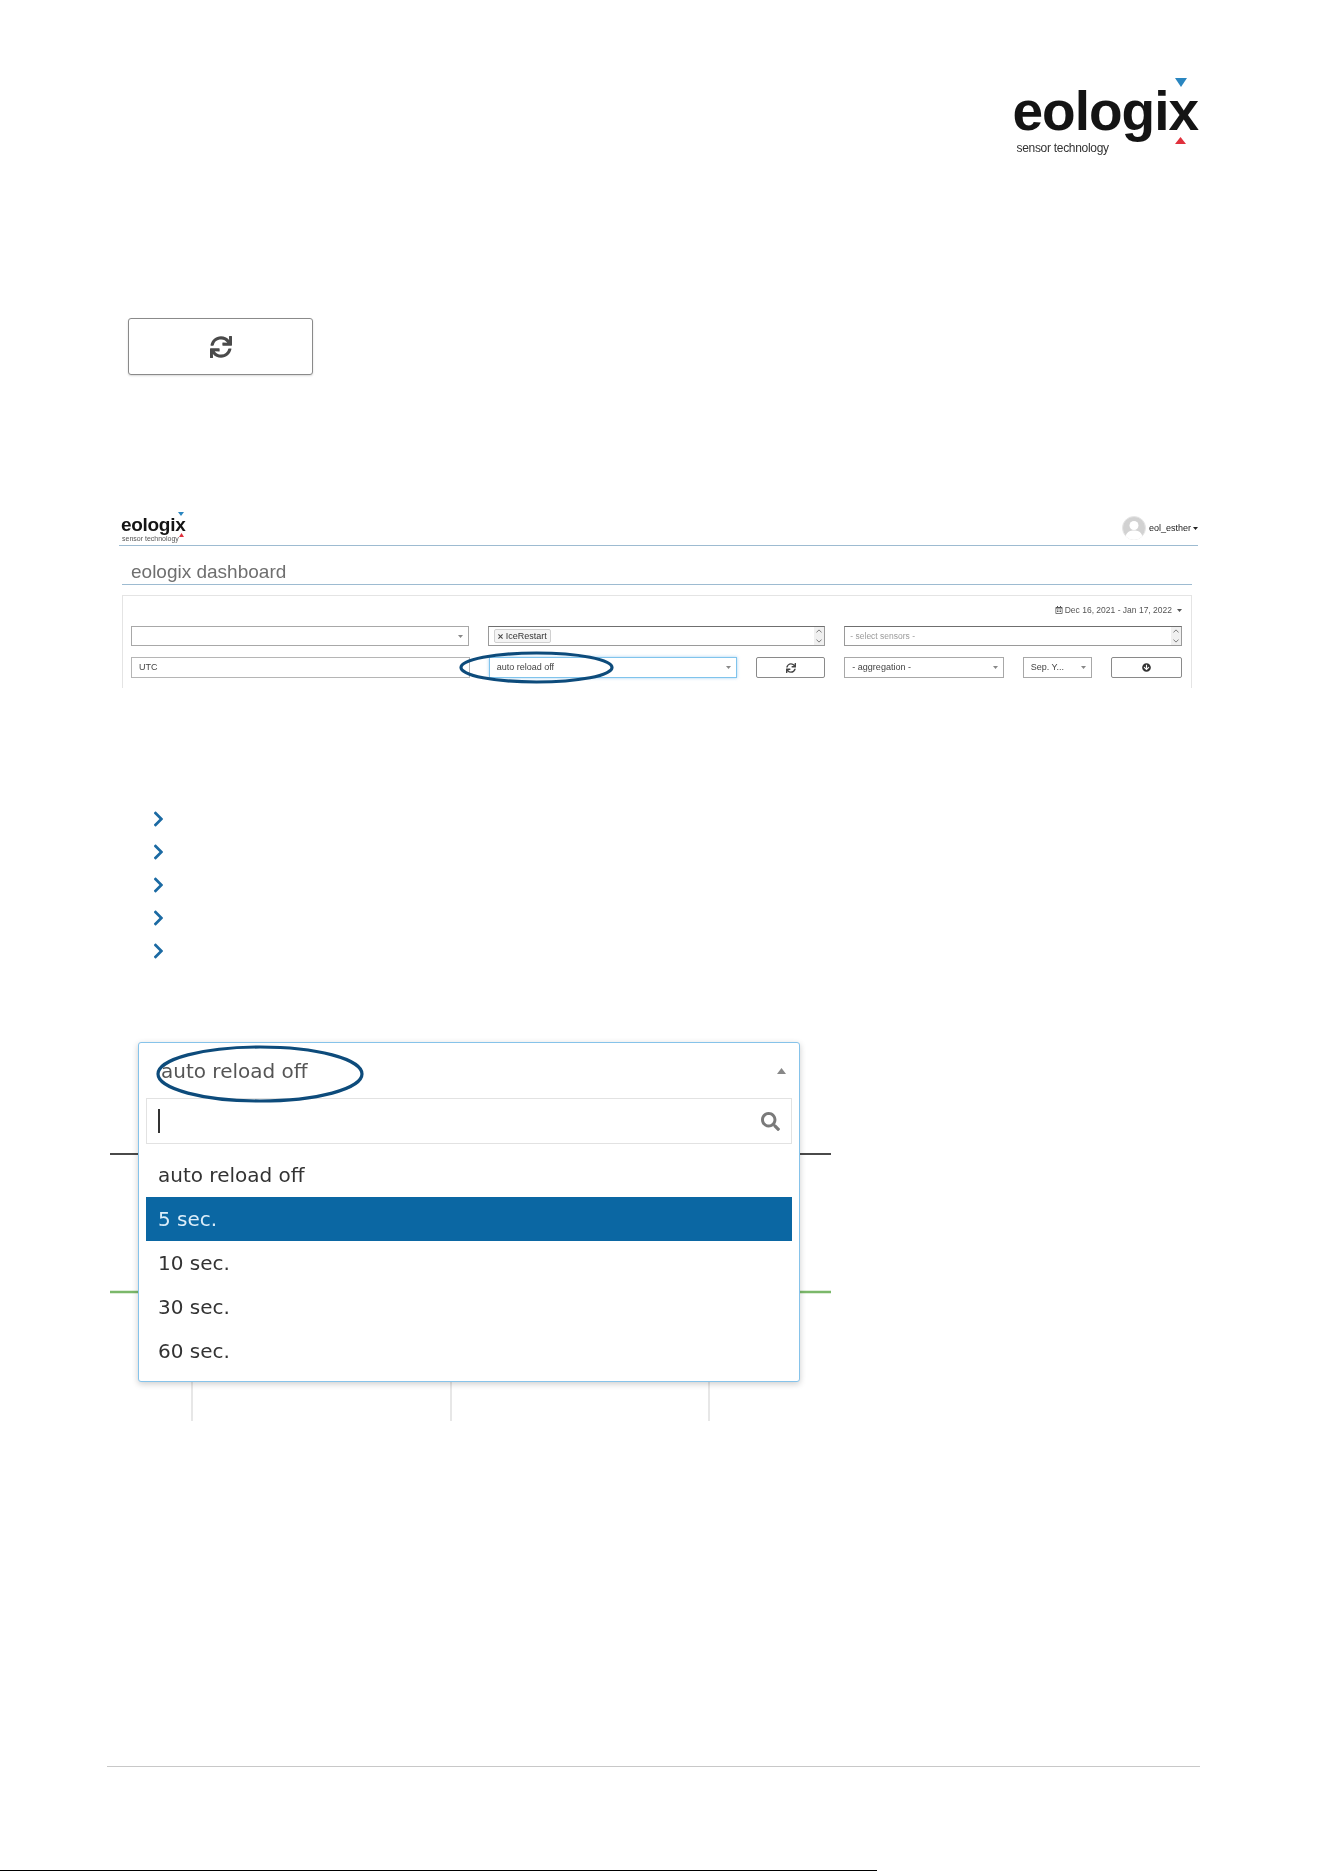  Describe the element at coordinates (1058, 610) in the screenshot. I see `calendar-icon` at that location.